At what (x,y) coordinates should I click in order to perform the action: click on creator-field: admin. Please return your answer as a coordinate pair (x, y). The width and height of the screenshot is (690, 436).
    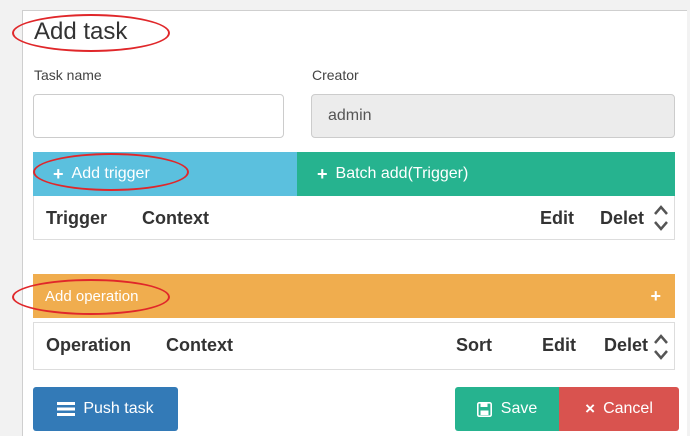
    Looking at the image, I should click on (493, 116).